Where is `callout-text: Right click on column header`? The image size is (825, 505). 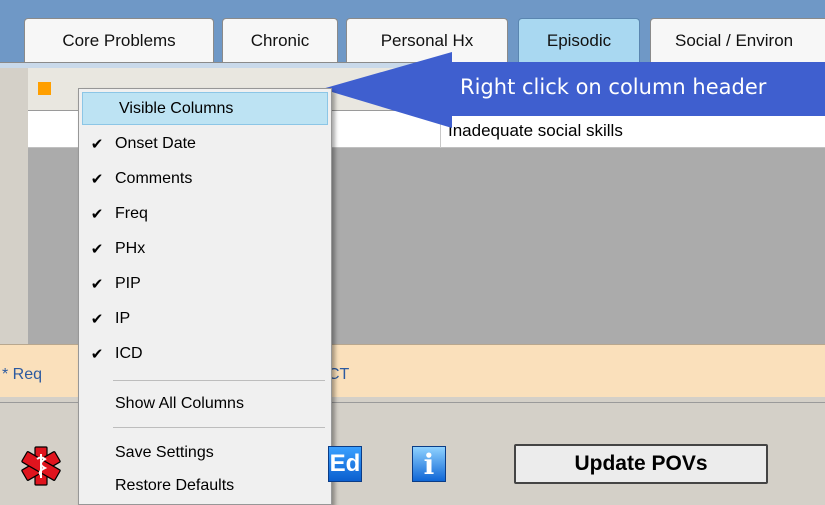
callout-text: Right click on column header is located at coordinates (613, 87).